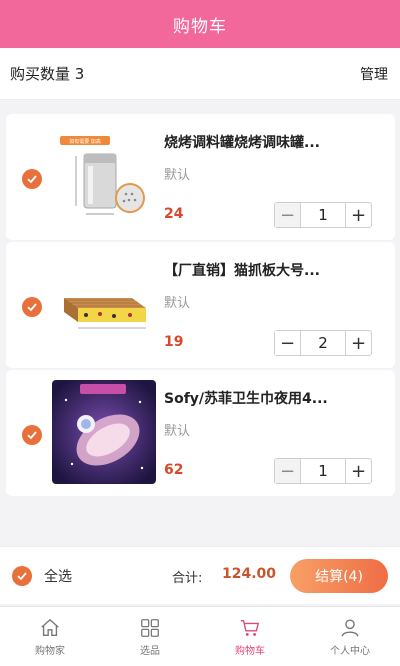 Image resolution: width=400 pixels, height=666 pixels. I want to click on total-amount: 124.00, so click(249, 574).